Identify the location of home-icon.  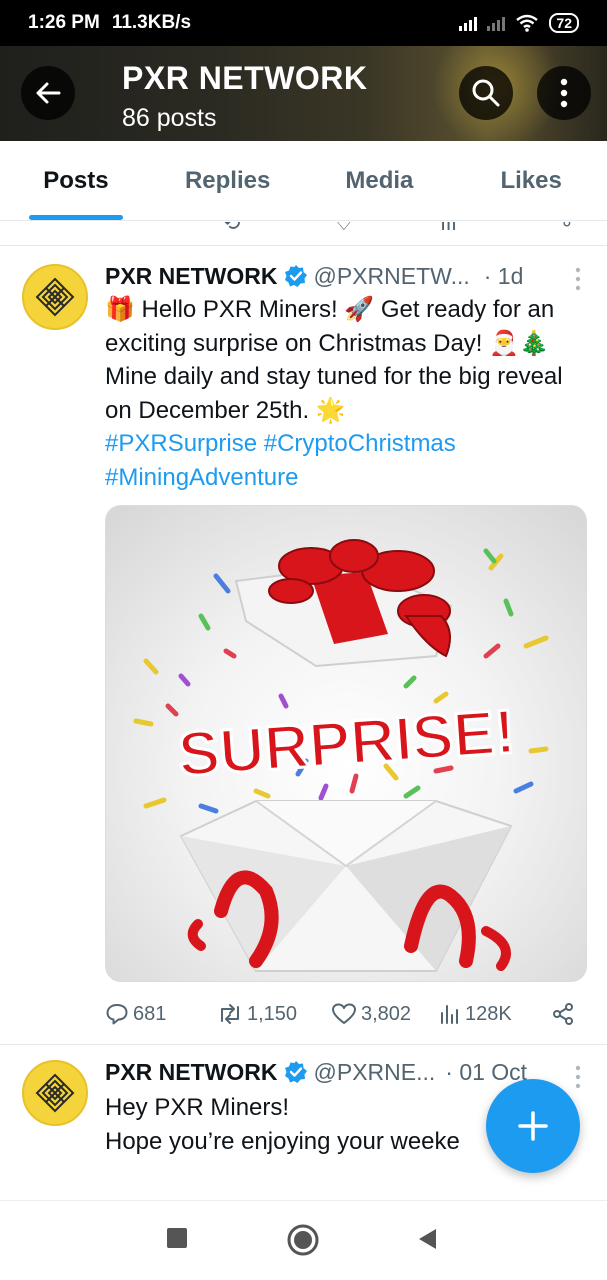
(303, 1240).